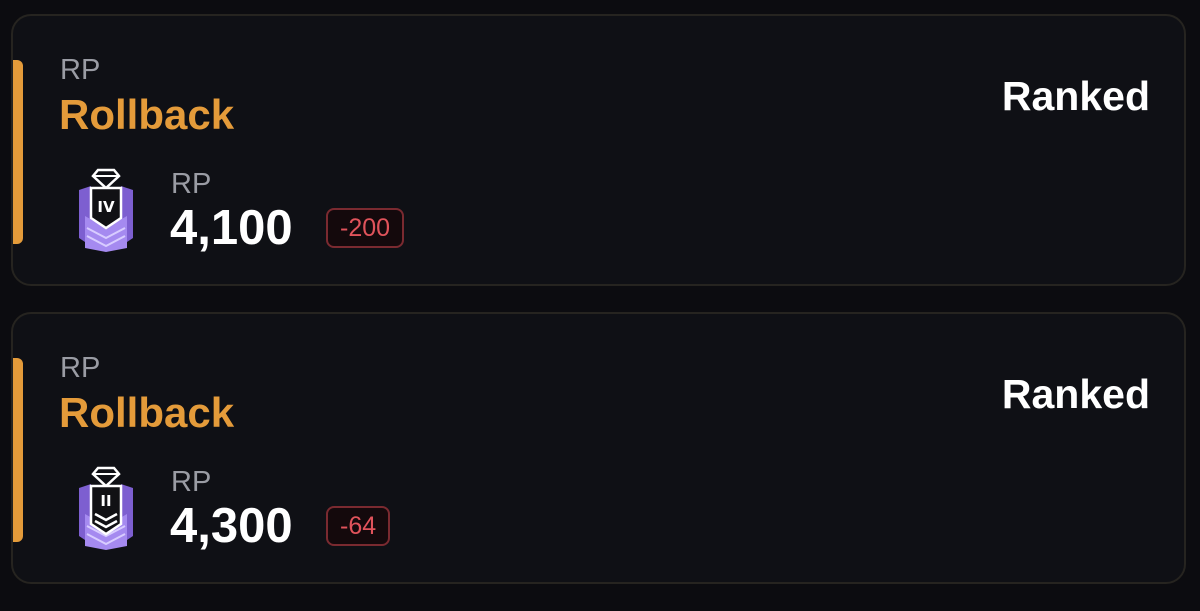 The height and width of the screenshot is (611, 1200). I want to click on rank-numeral: IV, so click(106, 207).